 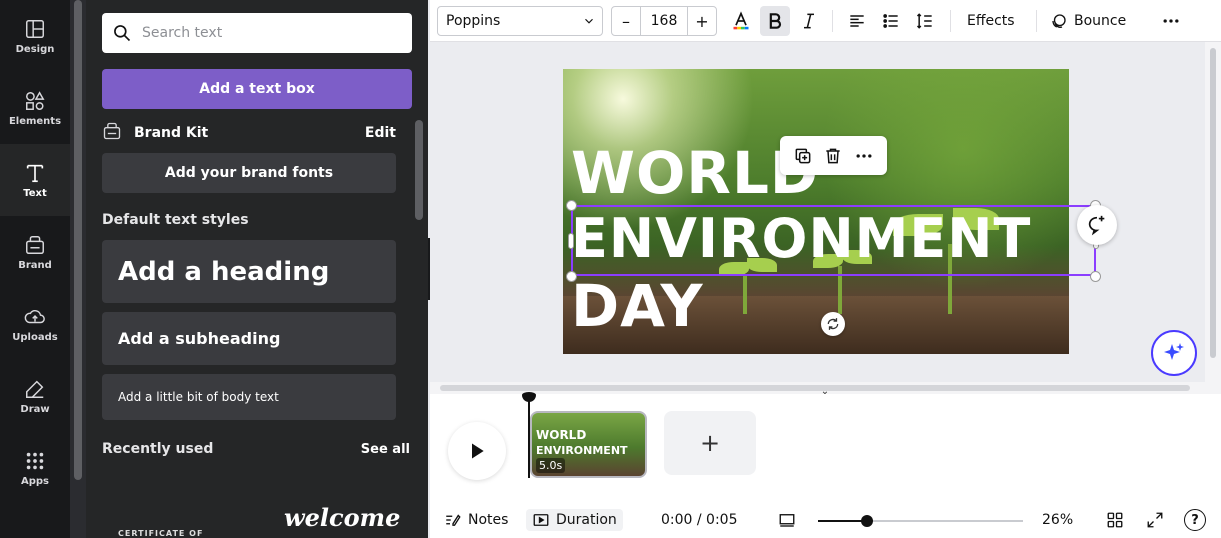 I want to click on font-family-value: Poppins, so click(x=473, y=21).